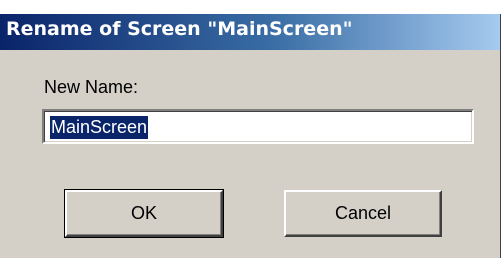  What do you see at coordinates (179, 29) in the screenshot?
I see `dialog-title: Rename of Screen "MainScreen"` at bounding box center [179, 29].